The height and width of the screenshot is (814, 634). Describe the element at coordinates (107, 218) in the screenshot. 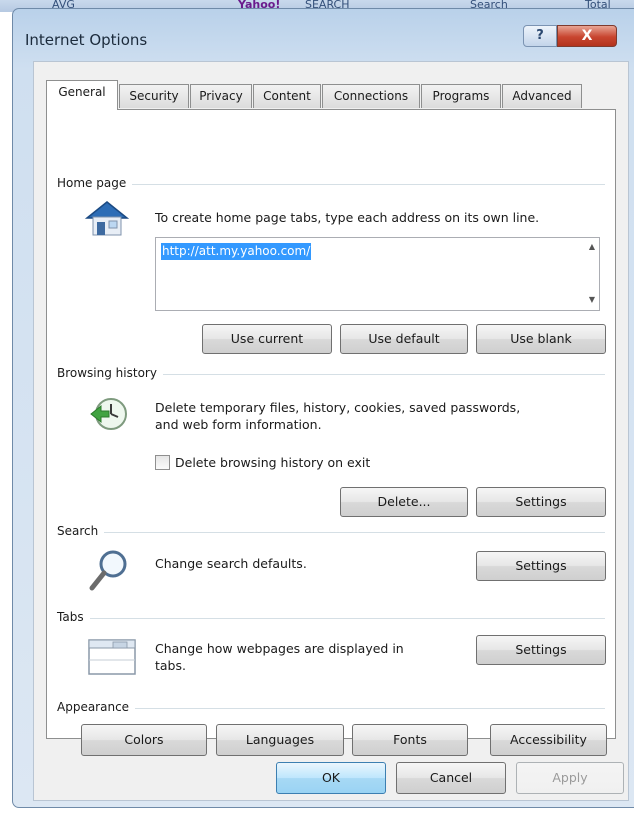

I see `house-icon` at that location.